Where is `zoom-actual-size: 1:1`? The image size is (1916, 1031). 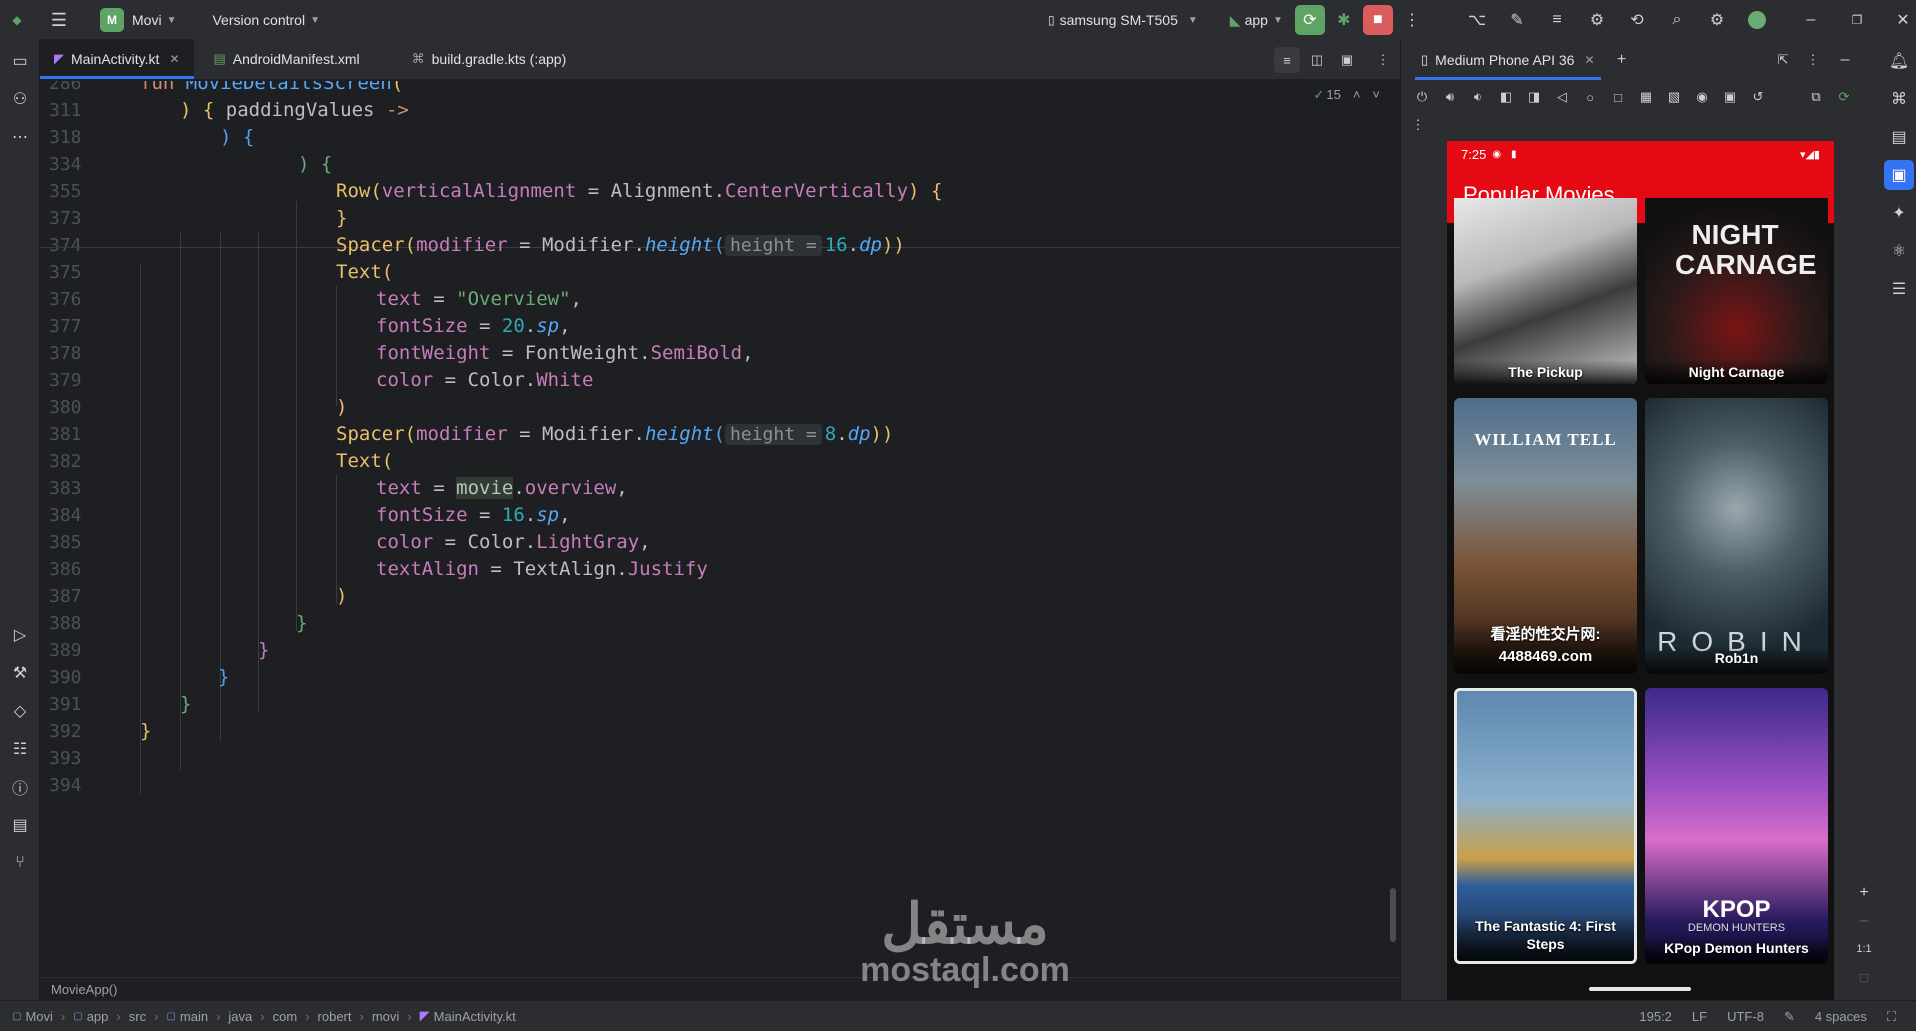
zoom-actual-size: 1:1 is located at coordinates (1864, 949).